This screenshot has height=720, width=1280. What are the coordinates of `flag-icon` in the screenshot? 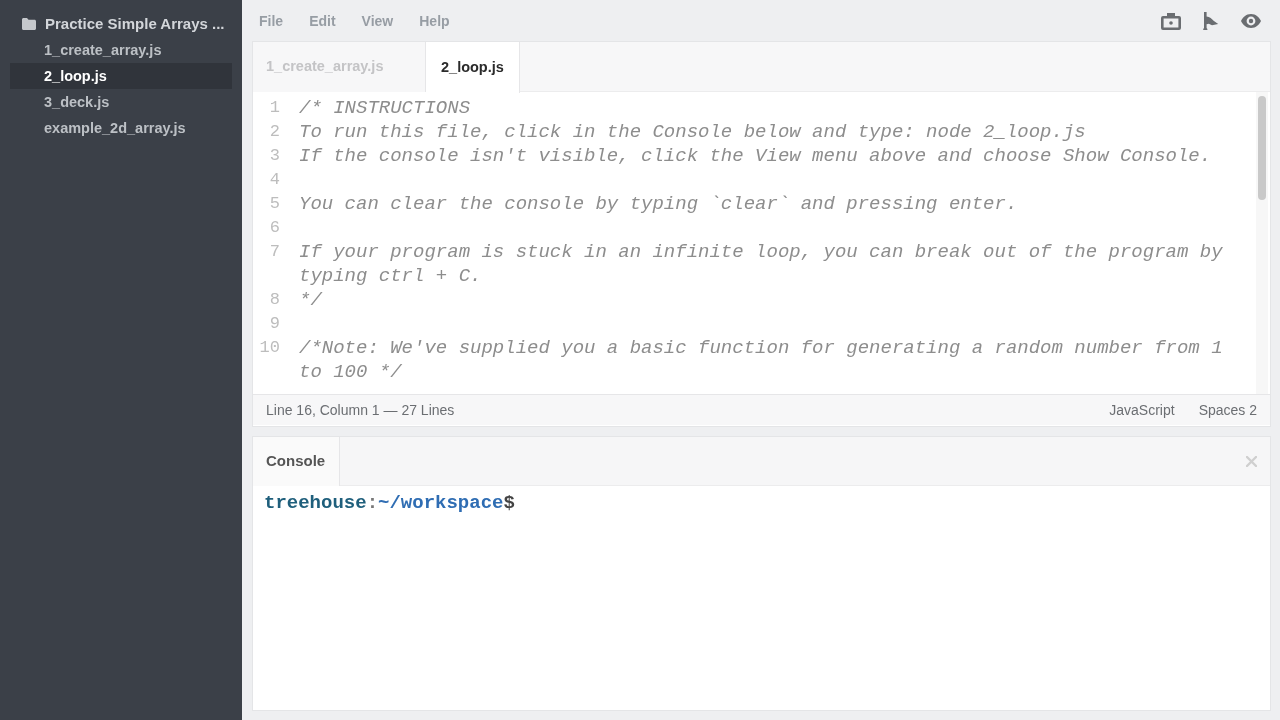 It's located at (1211, 21).